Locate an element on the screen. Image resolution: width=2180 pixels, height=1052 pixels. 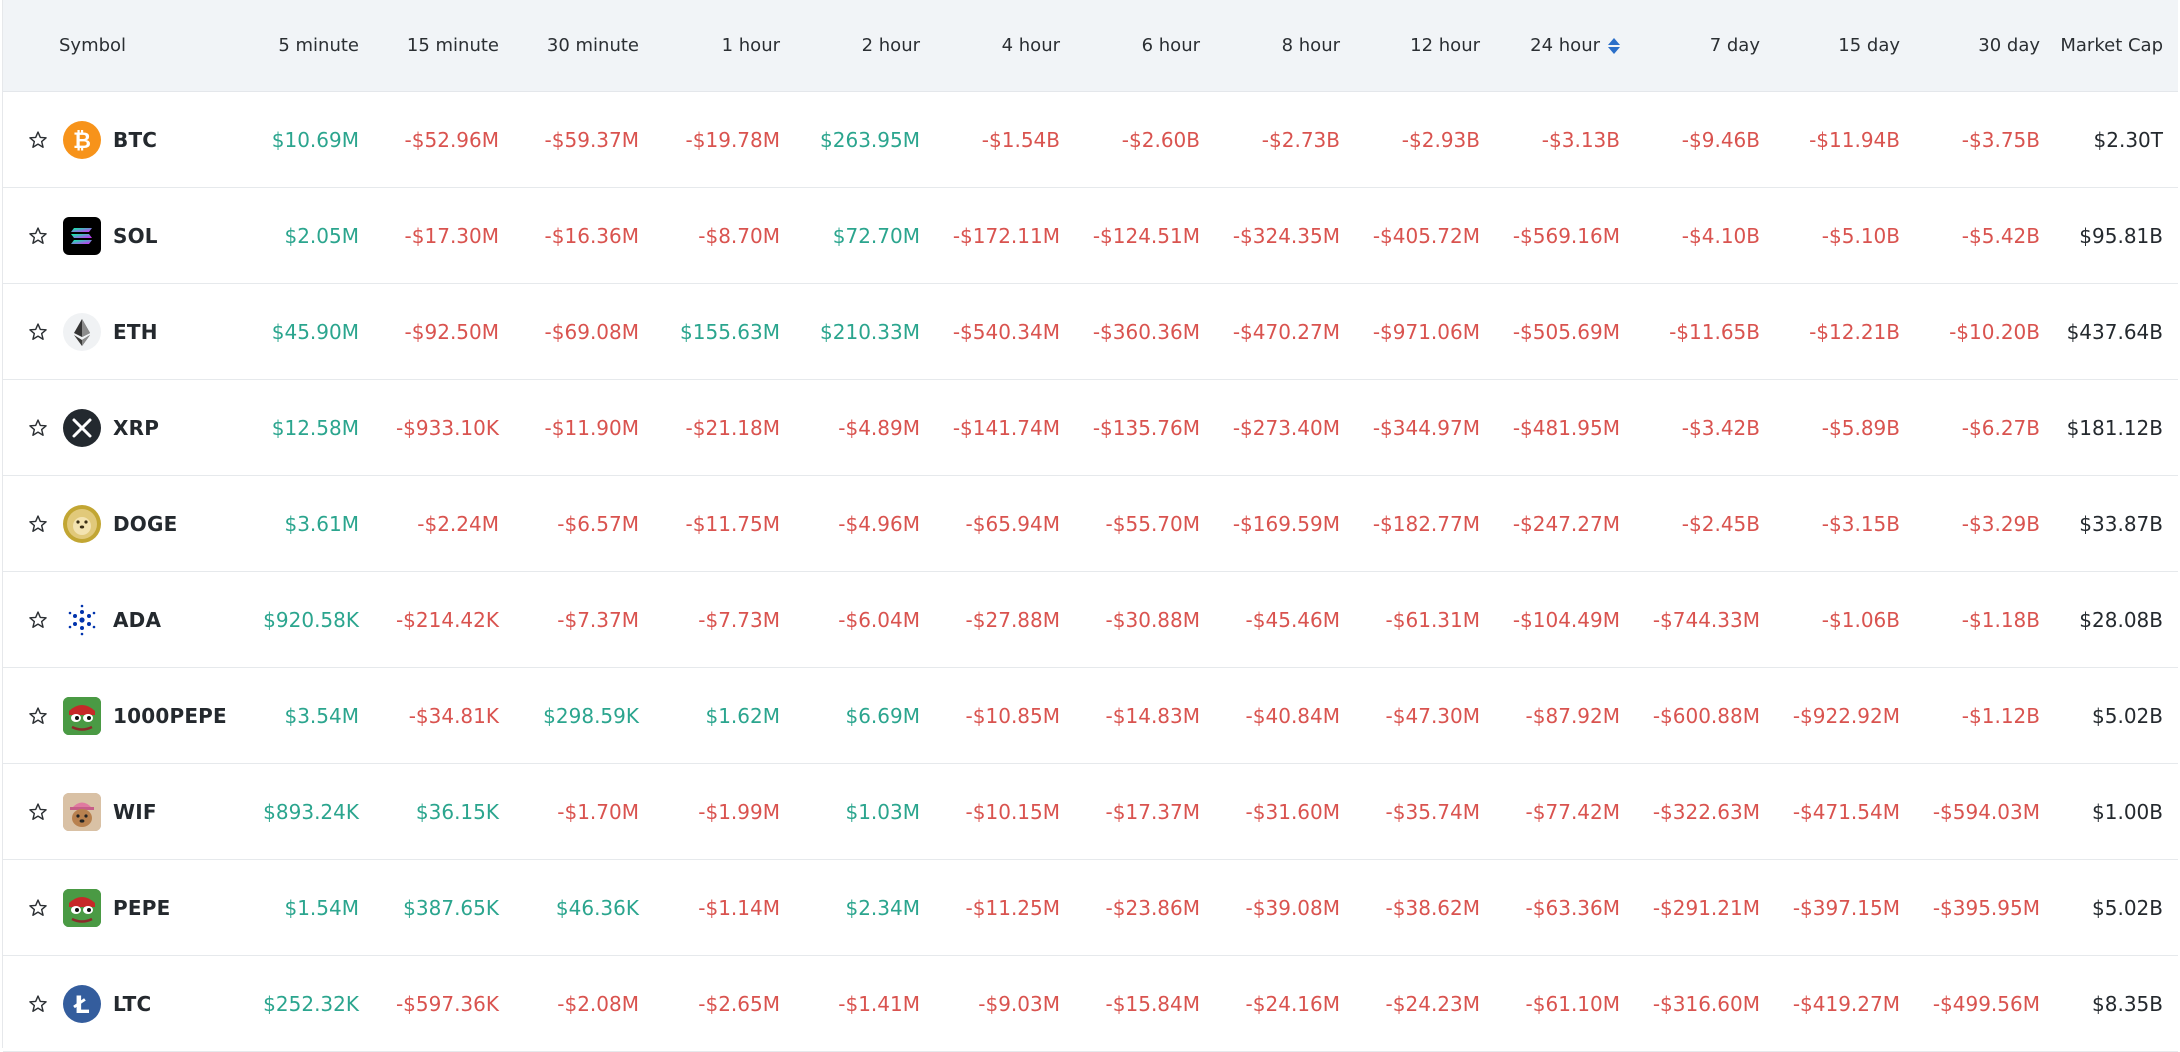
header-2-hour: 2 hour is located at coordinates (845, 45).